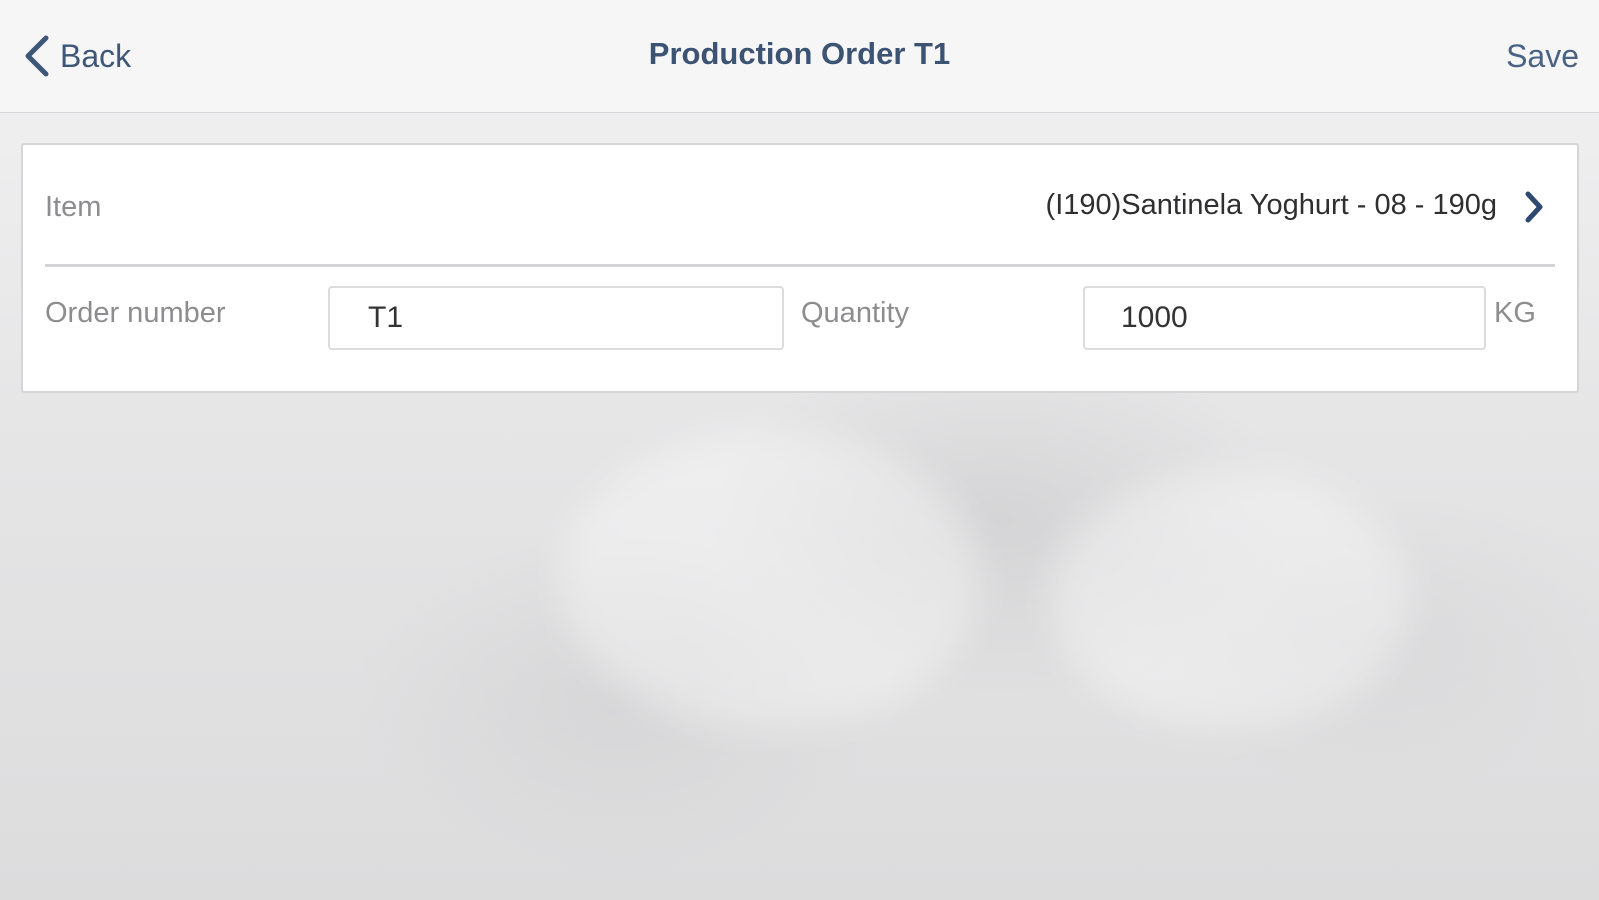 The image size is (1599, 900). I want to click on item-row: Item (I190)Santinela Yoghurt - 08 - 190g, so click(800, 205).